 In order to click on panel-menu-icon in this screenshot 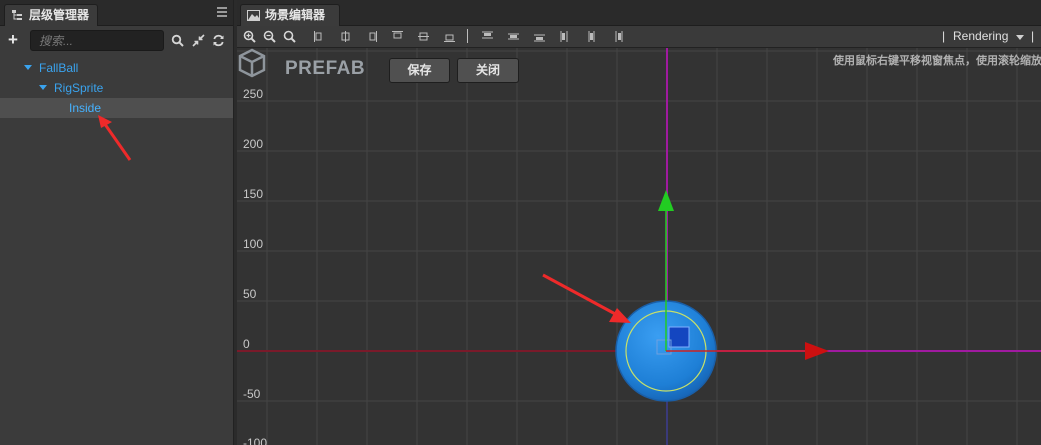, I will do `click(222, 12)`.